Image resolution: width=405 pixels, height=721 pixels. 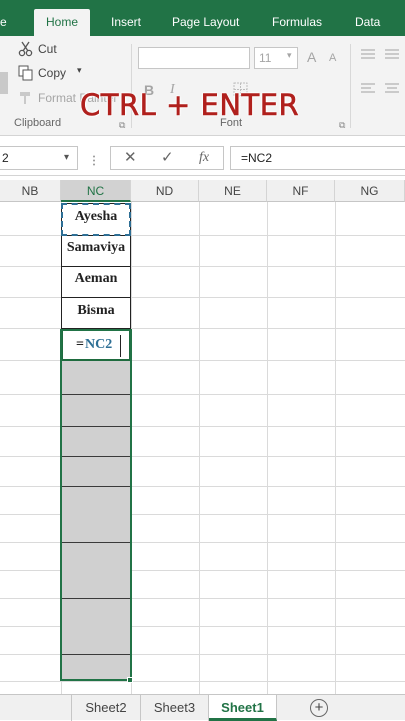 I want to click on overlay-caption: CTRL + ENTER, so click(x=190, y=105).